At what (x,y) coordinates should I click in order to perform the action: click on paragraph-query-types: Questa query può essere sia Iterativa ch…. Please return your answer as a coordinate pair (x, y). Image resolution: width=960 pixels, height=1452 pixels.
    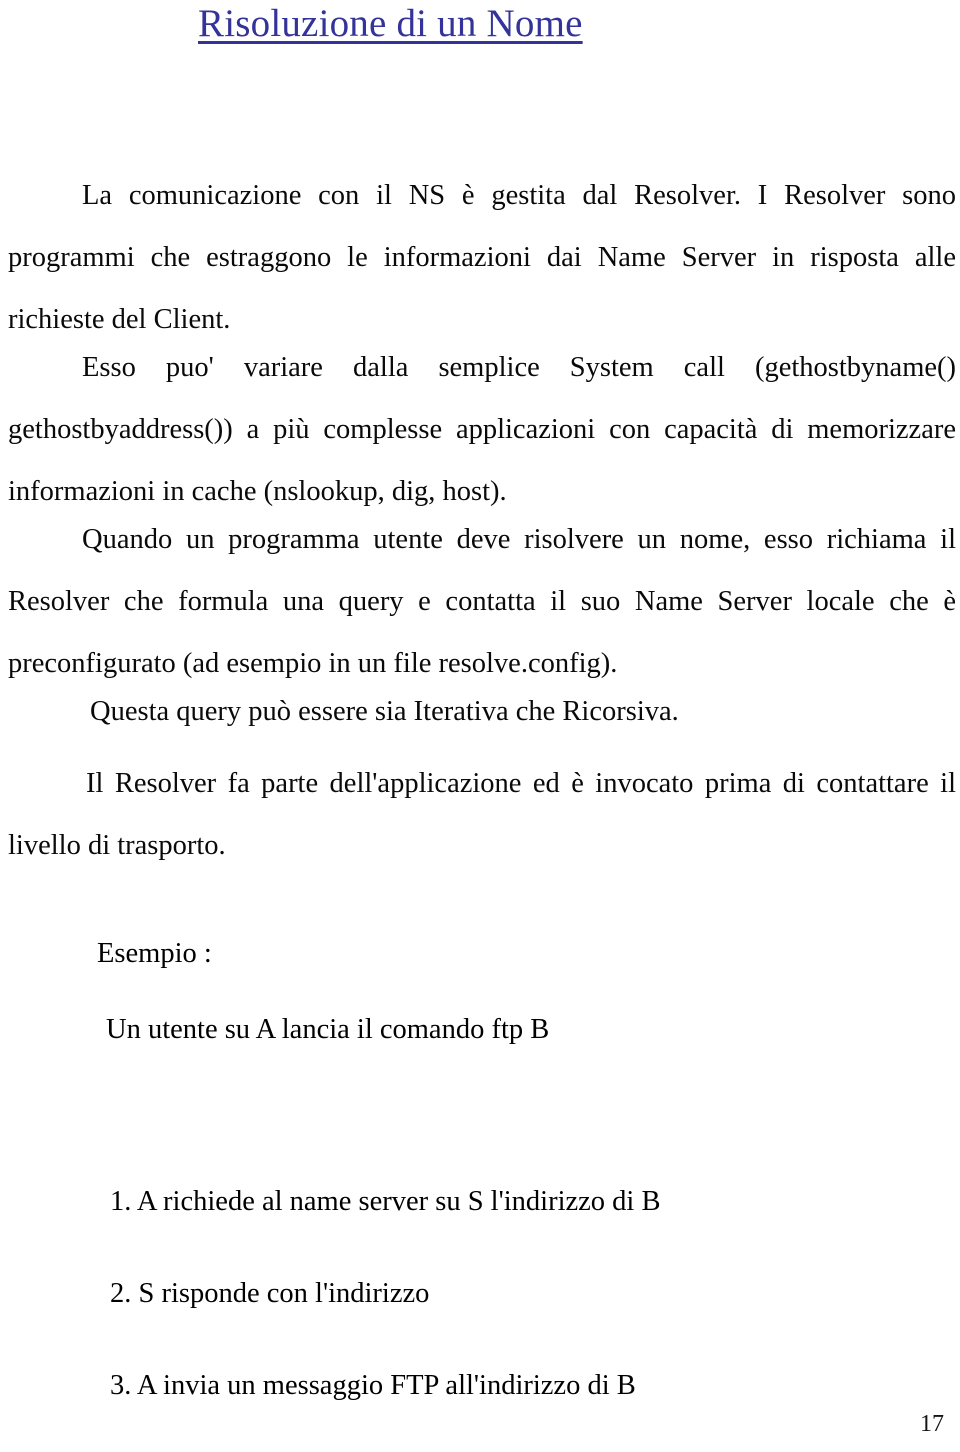
    Looking at the image, I should click on (384, 711).